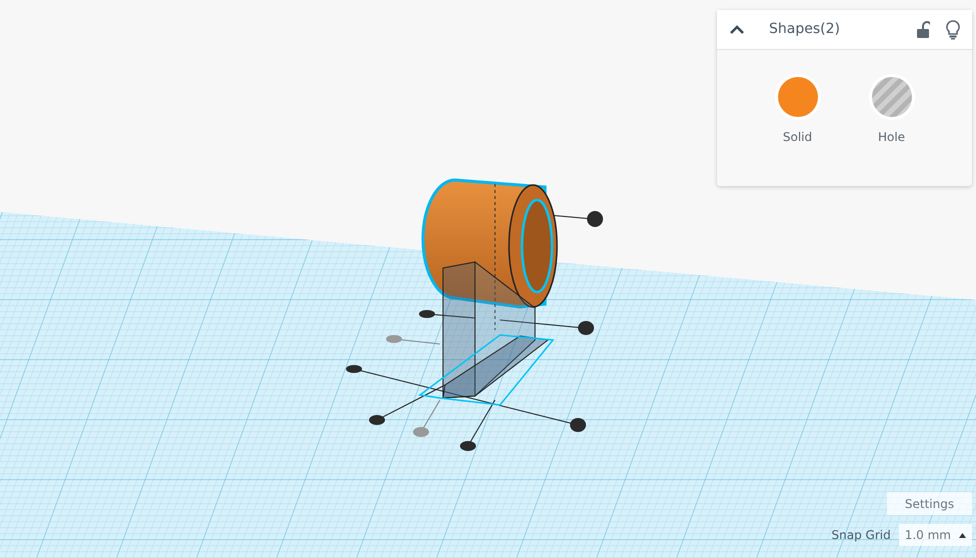 The height and width of the screenshot is (558, 976). What do you see at coordinates (797, 137) in the screenshot?
I see `option-label: Solid` at bounding box center [797, 137].